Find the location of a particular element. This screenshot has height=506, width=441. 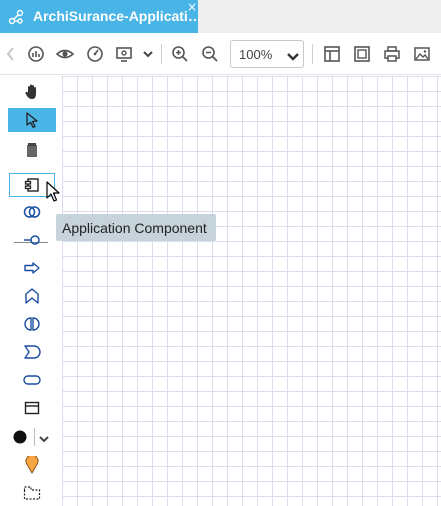

tooltip-text: Application Component is located at coordinates (134, 228).